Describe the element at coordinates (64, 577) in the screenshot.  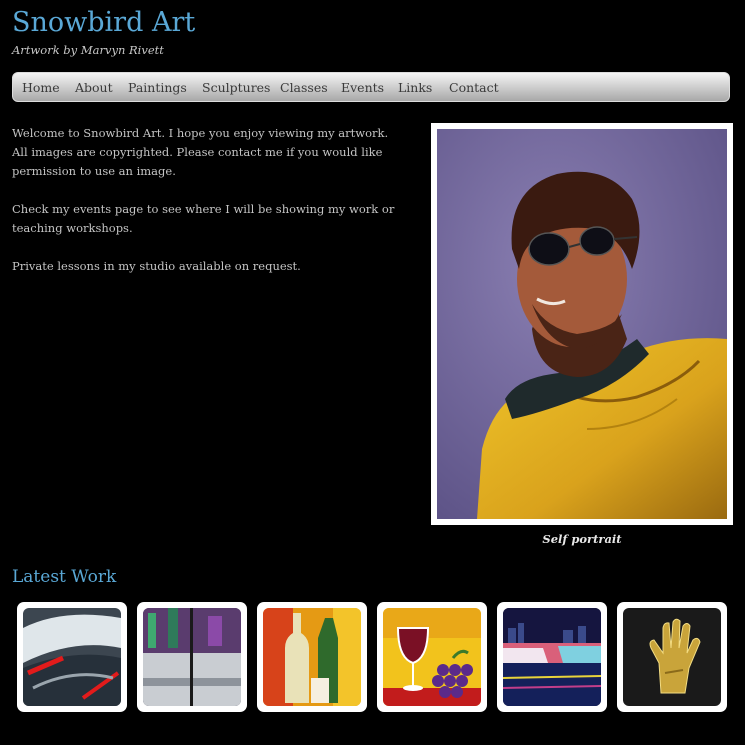
I see `latest-work-heading: Latest Work` at that location.